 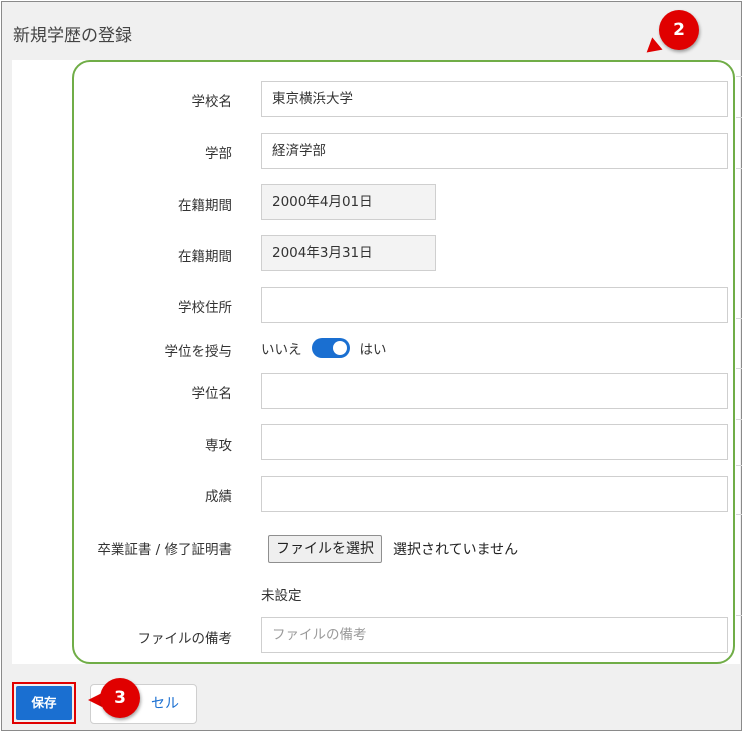 What do you see at coordinates (120, 698) in the screenshot?
I see `step-3-badge: 3` at bounding box center [120, 698].